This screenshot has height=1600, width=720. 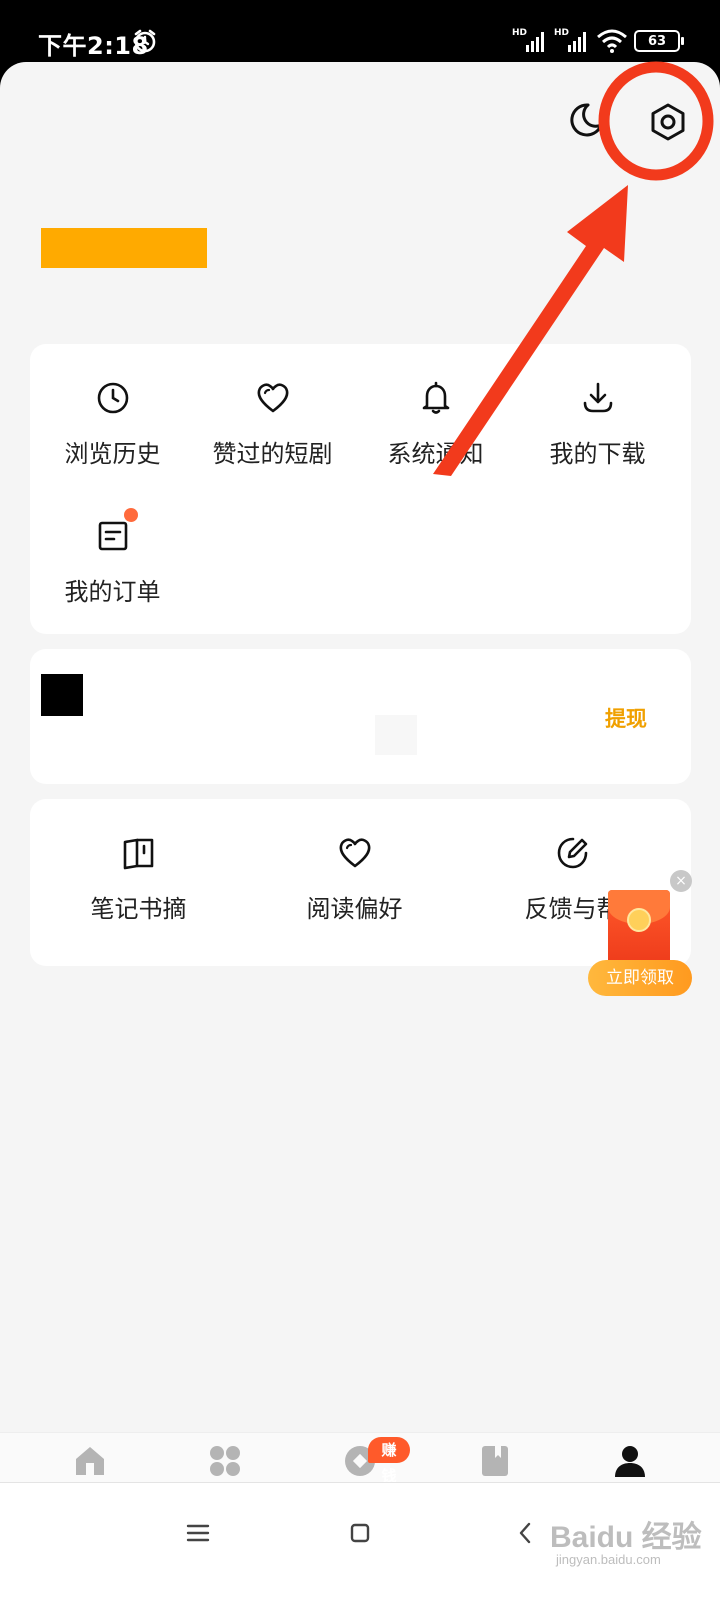 I want to click on battery-icon: 63, so click(x=659, y=41).